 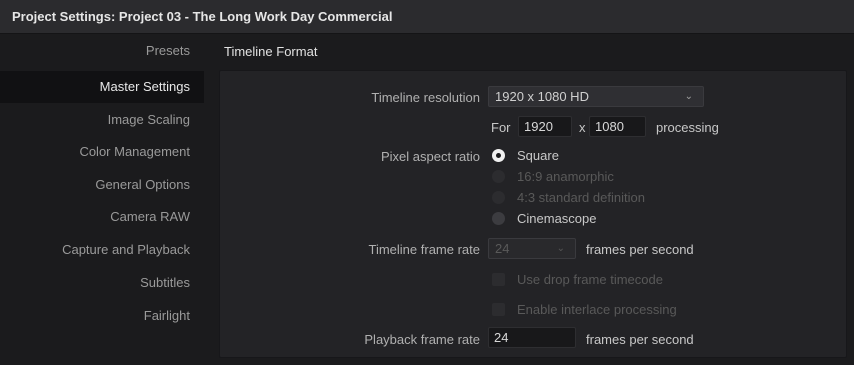 What do you see at coordinates (565, 176) in the screenshot?
I see `radio-16-9-anamorphic-label: 16:9 anamorphic` at bounding box center [565, 176].